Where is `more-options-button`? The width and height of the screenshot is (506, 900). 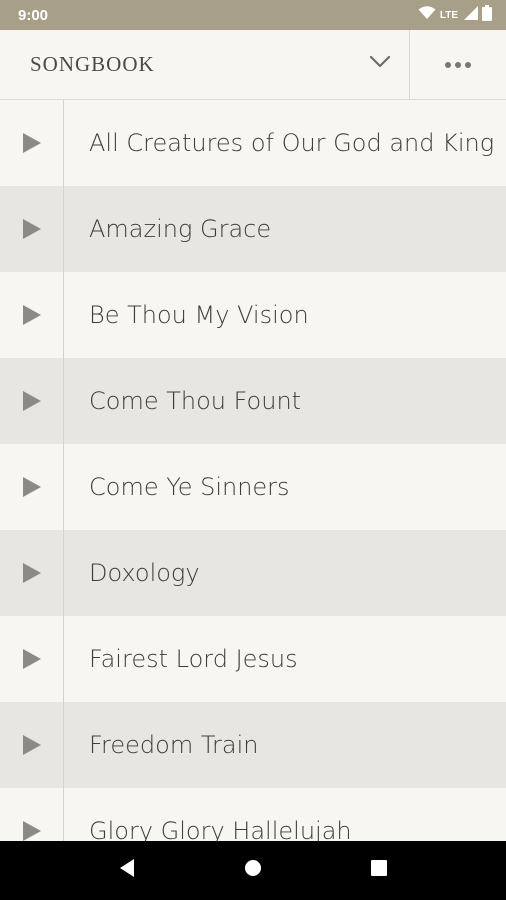 more-options-button is located at coordinates (458, 64).